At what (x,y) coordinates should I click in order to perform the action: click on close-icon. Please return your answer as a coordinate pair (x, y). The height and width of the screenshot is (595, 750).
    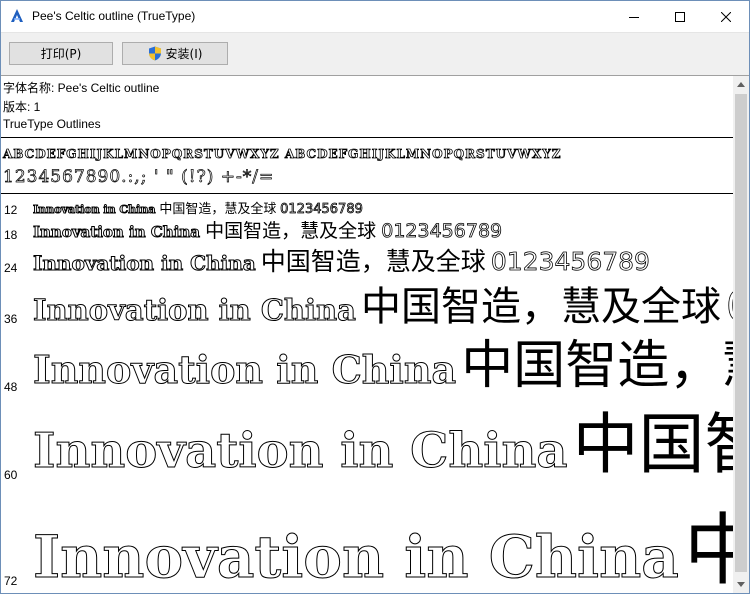
    Looking at the image, I should click on (726, 16).